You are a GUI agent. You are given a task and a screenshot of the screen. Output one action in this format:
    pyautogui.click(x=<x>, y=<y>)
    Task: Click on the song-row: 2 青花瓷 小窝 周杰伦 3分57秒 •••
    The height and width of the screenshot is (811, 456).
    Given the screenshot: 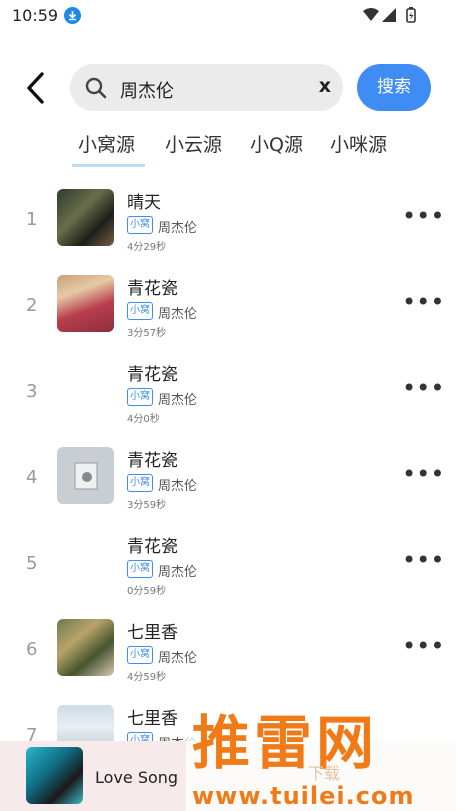 What is the action you would take?
    pyautogui.click(x=228, y=318)
    